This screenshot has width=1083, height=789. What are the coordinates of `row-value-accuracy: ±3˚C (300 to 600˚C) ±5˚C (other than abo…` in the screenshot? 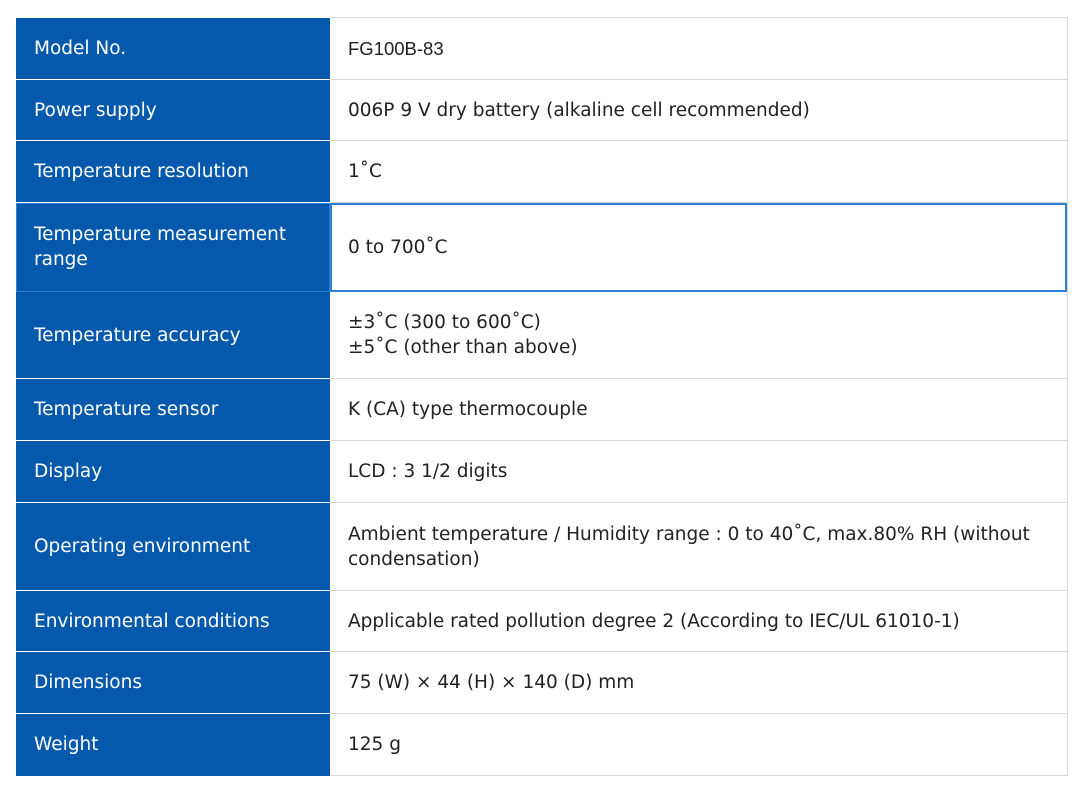 It's located at (699, 335).